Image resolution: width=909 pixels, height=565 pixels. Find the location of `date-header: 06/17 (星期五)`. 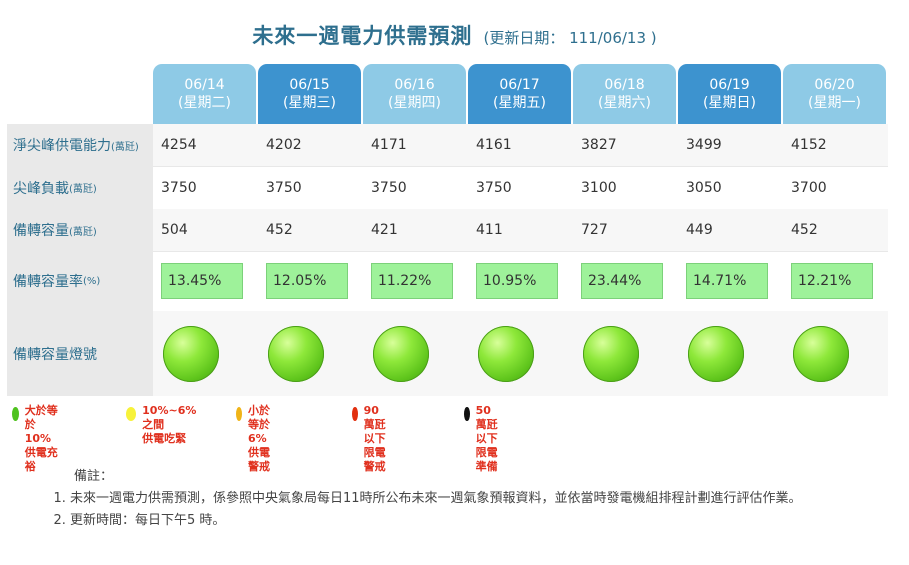

date-header: 06/17 (星期五) is located at coordinates (519, 94).